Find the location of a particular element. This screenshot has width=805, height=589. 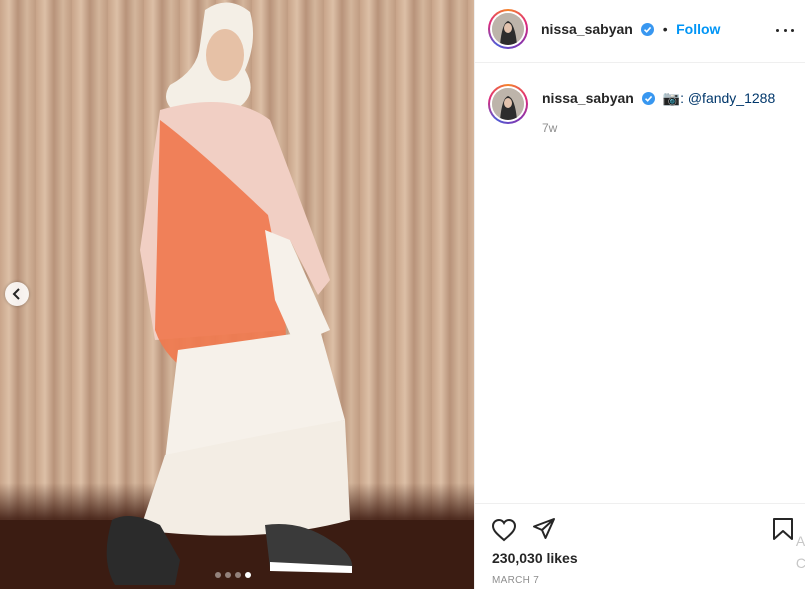

comment-timestamp: 7w is located at coordinates (549, 128).